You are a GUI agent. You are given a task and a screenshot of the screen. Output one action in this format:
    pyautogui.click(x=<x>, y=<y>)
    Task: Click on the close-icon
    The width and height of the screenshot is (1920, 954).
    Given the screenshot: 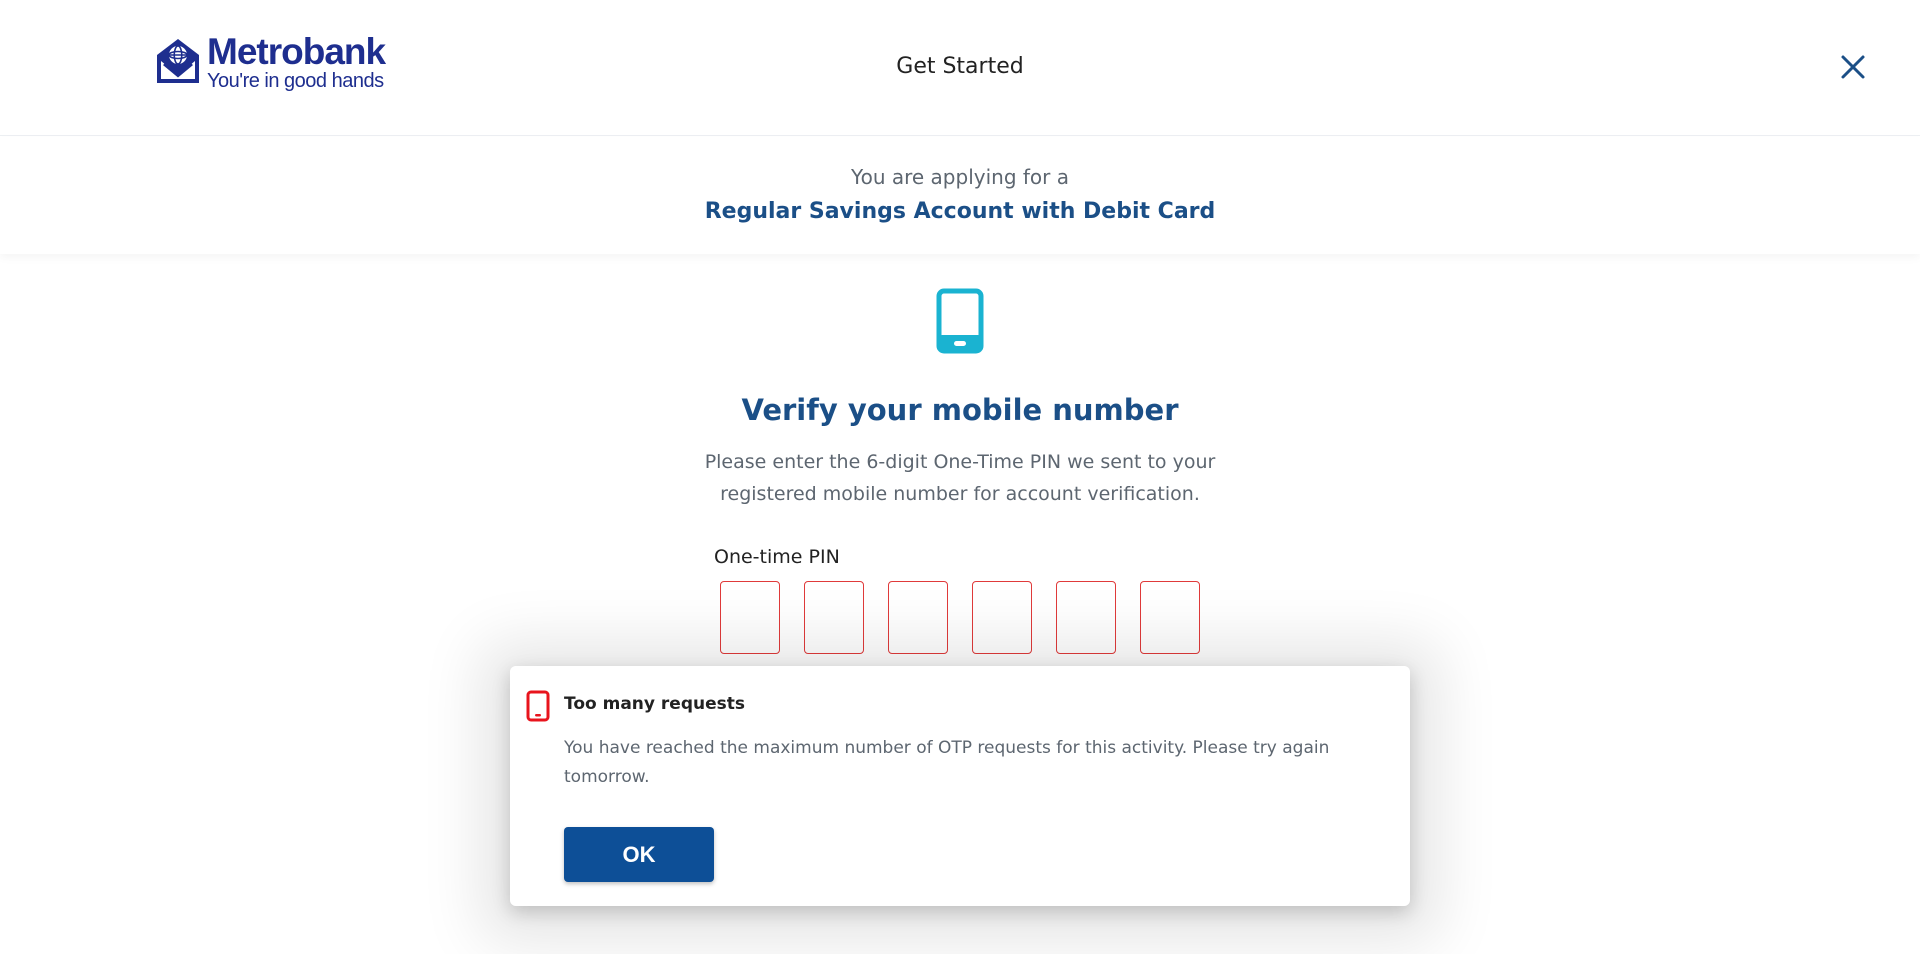 What is the action you would take?
    pyautogui.click(x=1853, y=67)
    